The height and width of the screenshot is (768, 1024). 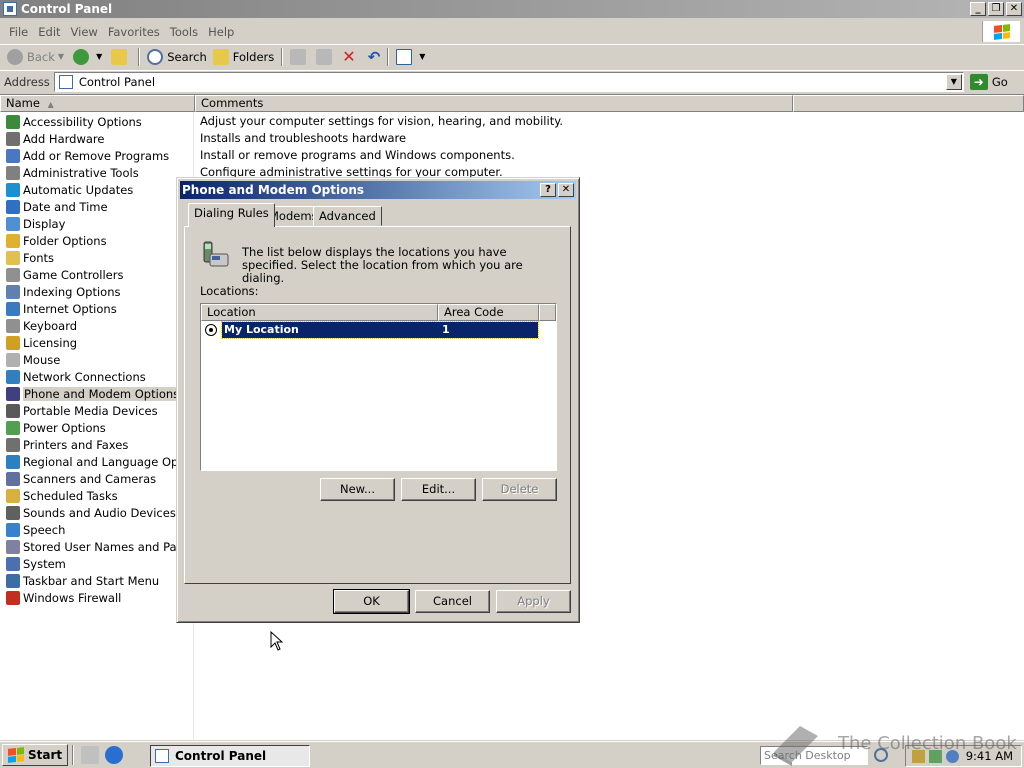 I want to click on list-item: Speech, so click(x=32, y=529).